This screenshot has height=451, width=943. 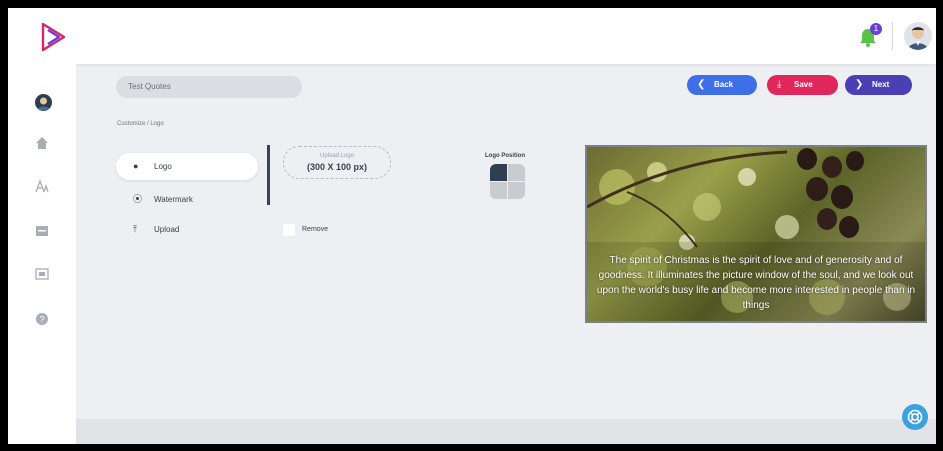 I want to click on upload-logo-label: Upload Logo, so click(x=337, y=156).